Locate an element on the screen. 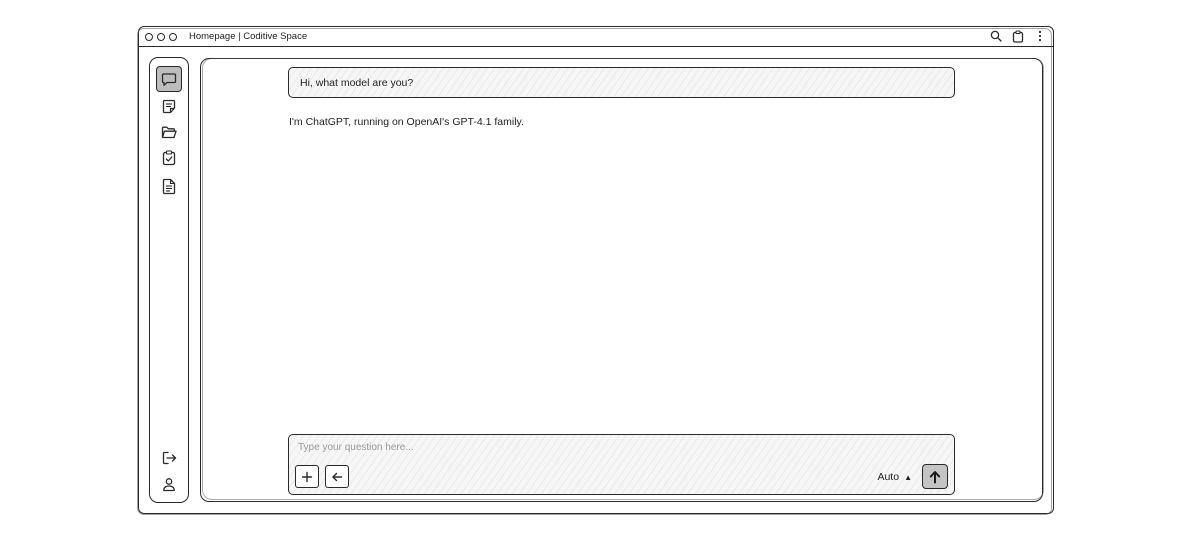 This screenshot has width=1200, height=537. window-title: Homepage | Coditive Space is located at coordinates (248, 36).